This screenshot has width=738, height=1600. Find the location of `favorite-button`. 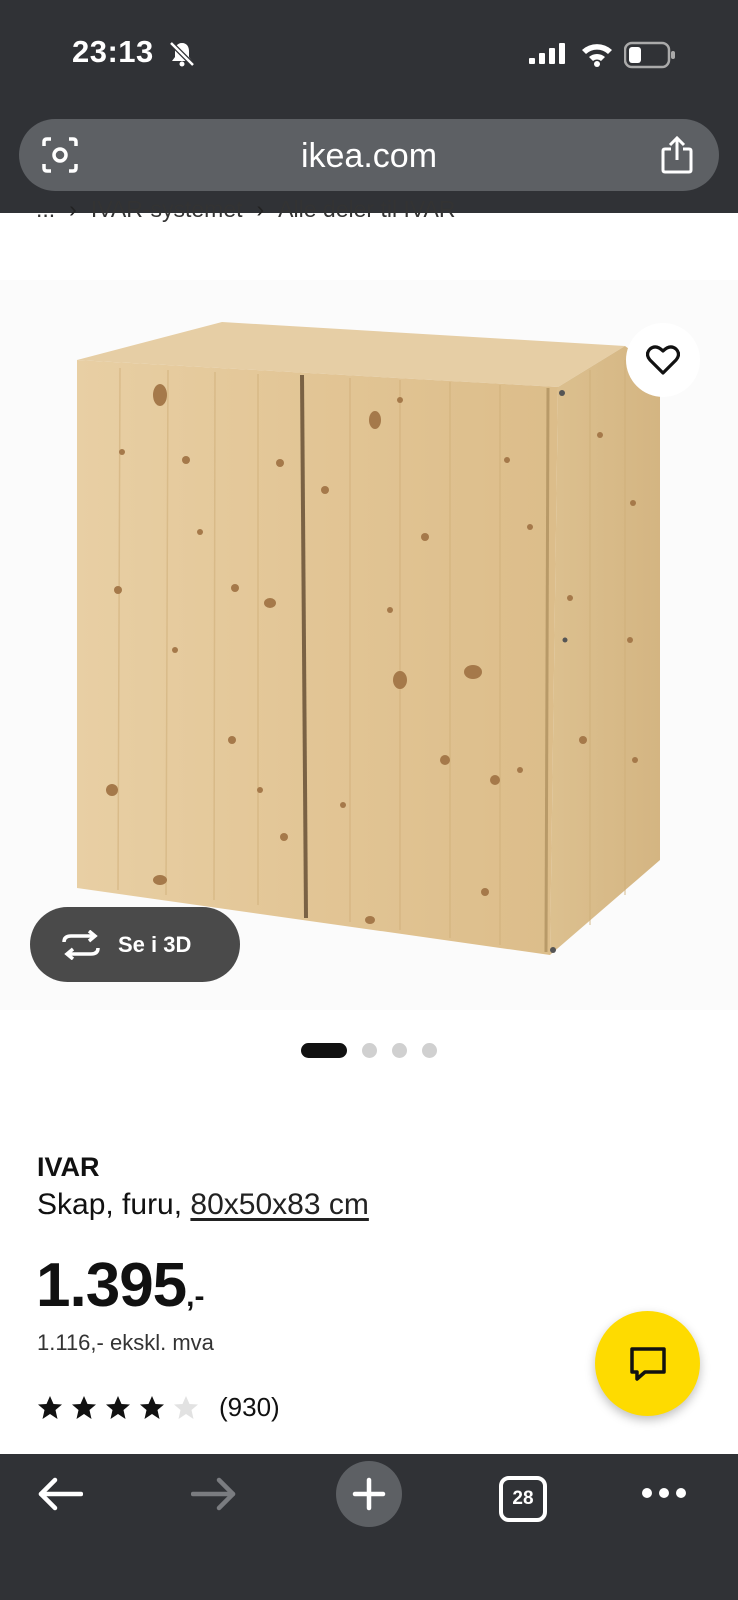

favorite-button is located at coordinates (663, 360).